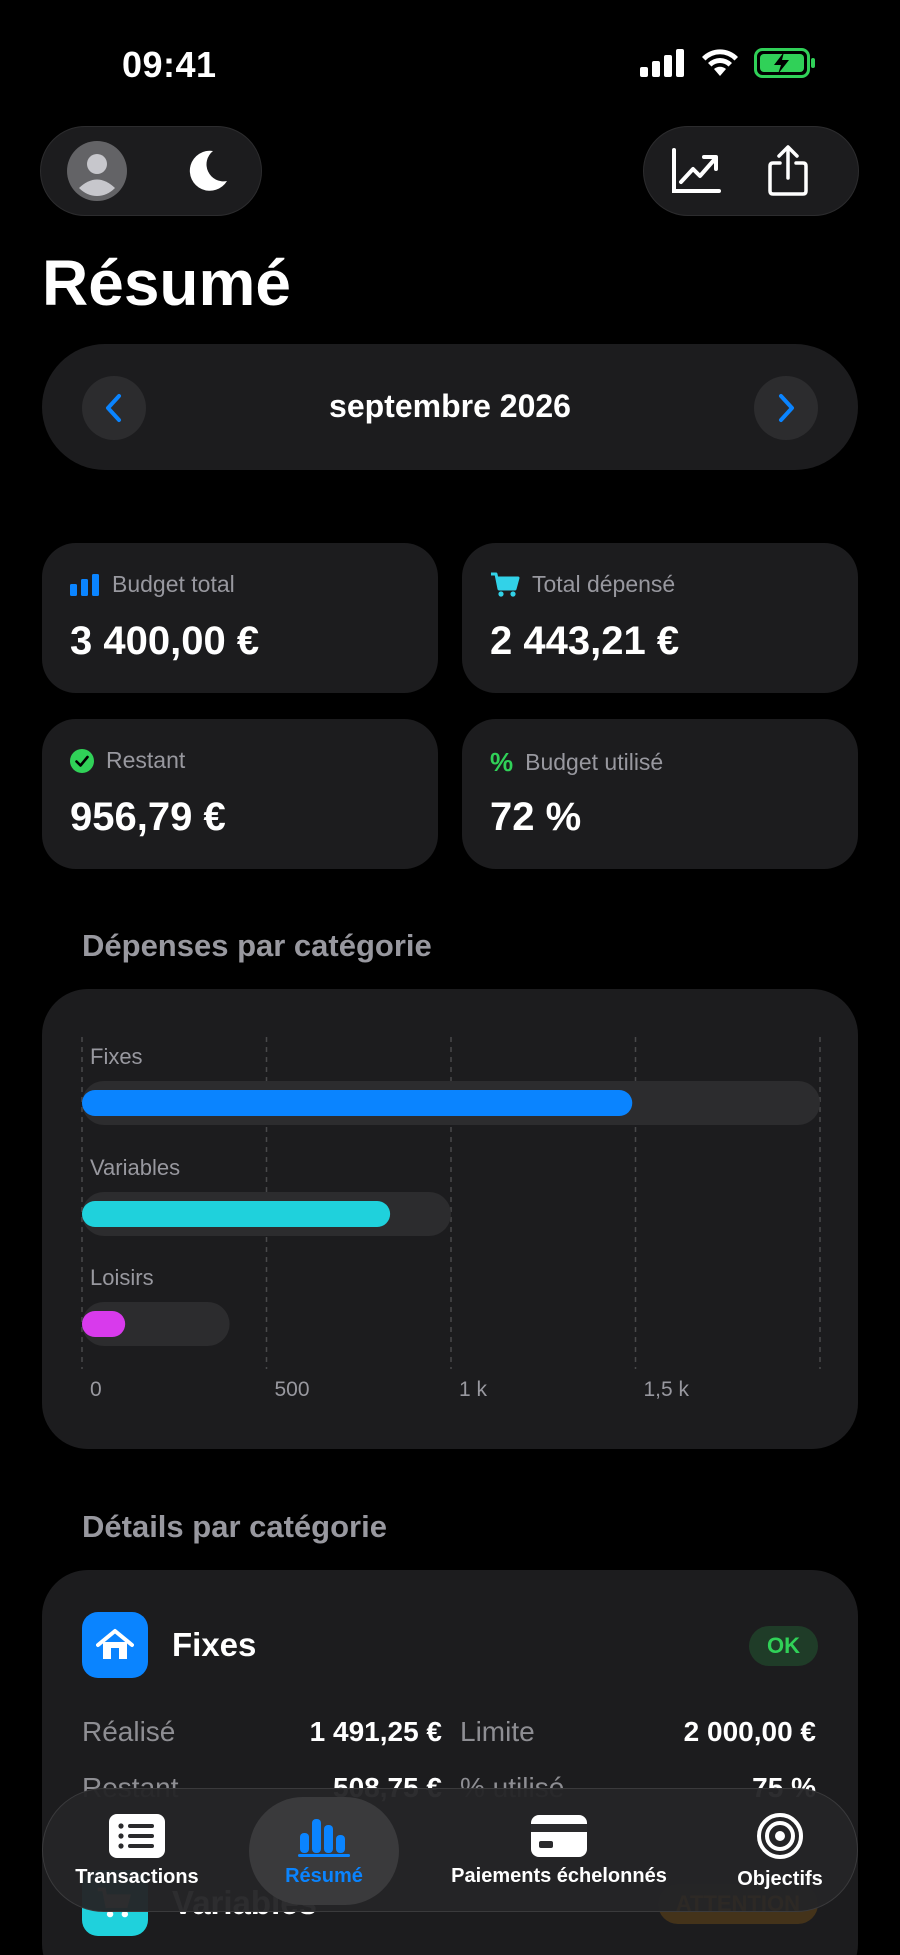  What do you see at coordinates (536, 817) in the screenshot?
I see `stat-value: 72 %` at bounding box center [536, 817].